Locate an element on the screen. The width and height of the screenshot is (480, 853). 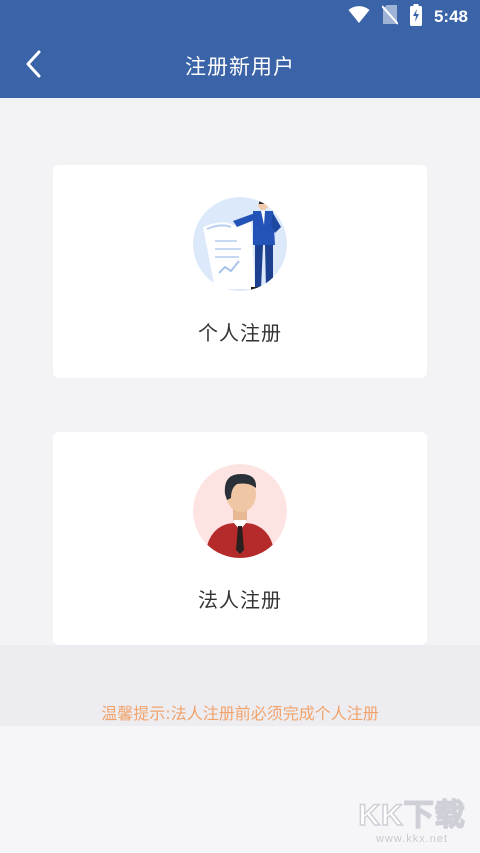
page-title: 注册新用户 is located at coordinates (240, 67).